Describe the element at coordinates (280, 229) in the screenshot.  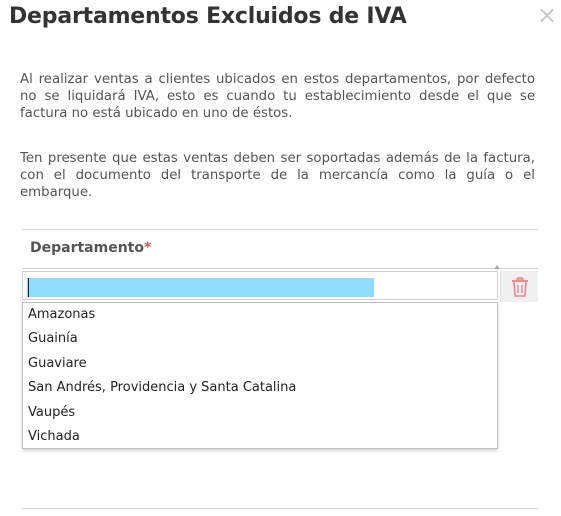
I see `divider-top` at that location.